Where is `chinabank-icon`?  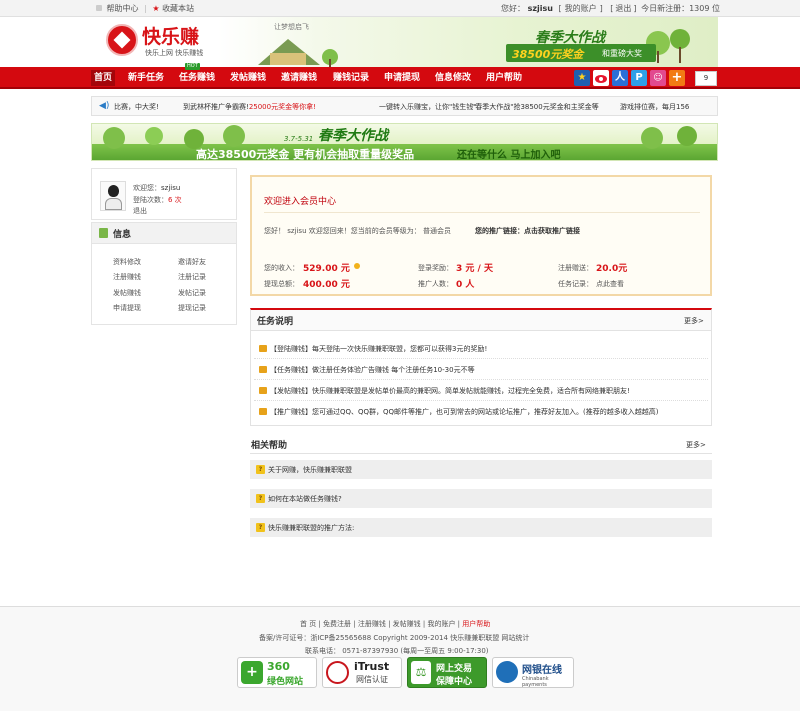 chinabank-icon is located at coordinates (507, 672).